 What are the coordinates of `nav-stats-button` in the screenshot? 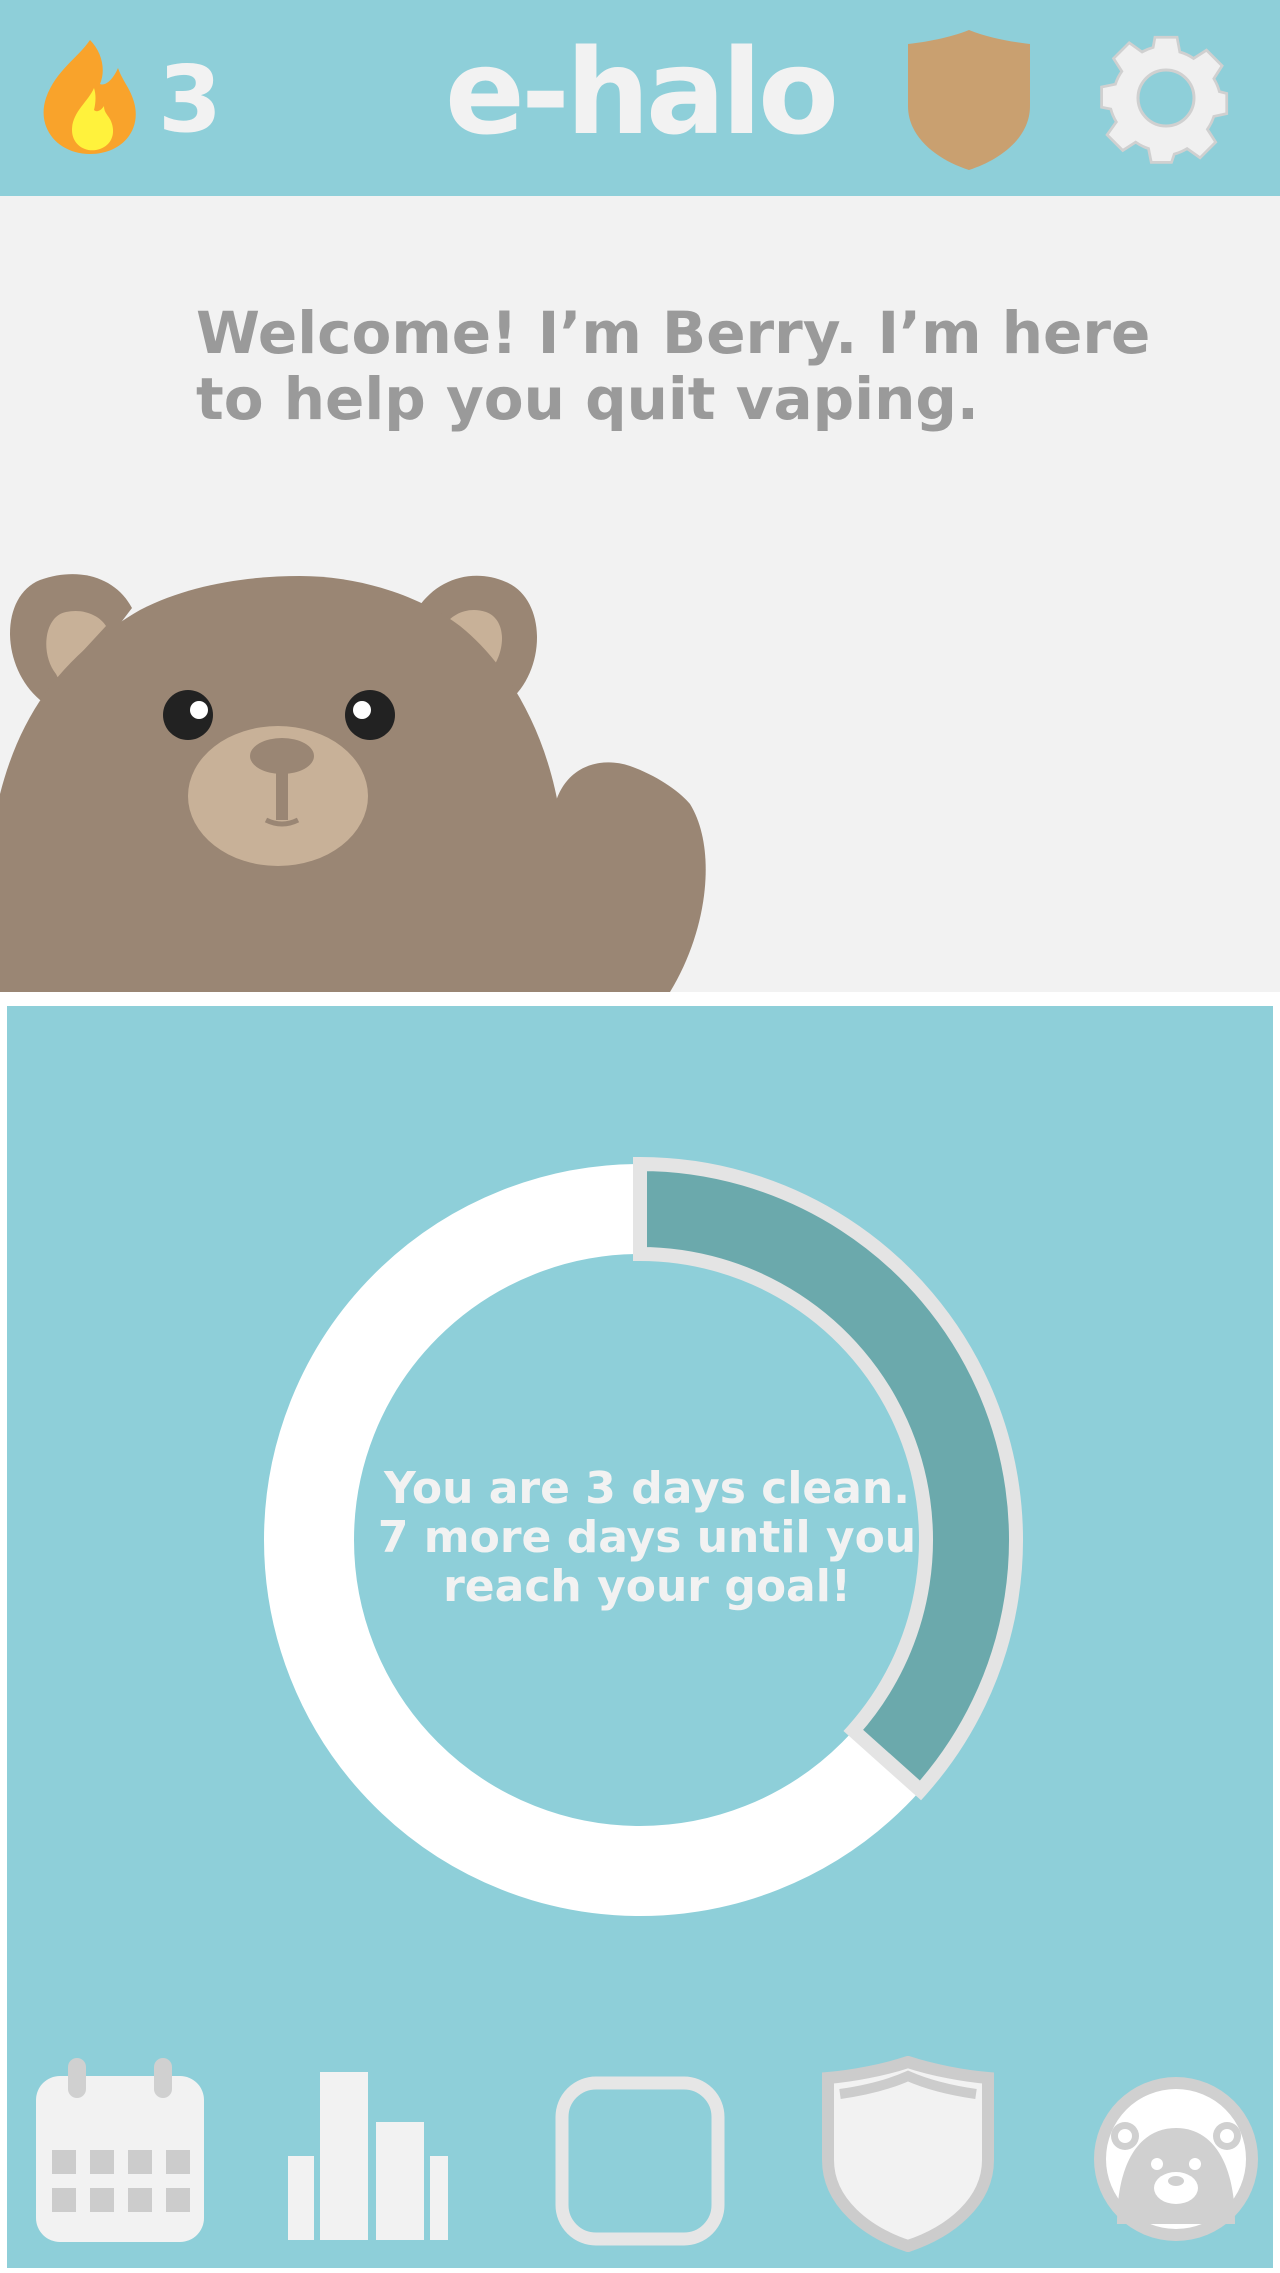 It's located at (368, 2156).